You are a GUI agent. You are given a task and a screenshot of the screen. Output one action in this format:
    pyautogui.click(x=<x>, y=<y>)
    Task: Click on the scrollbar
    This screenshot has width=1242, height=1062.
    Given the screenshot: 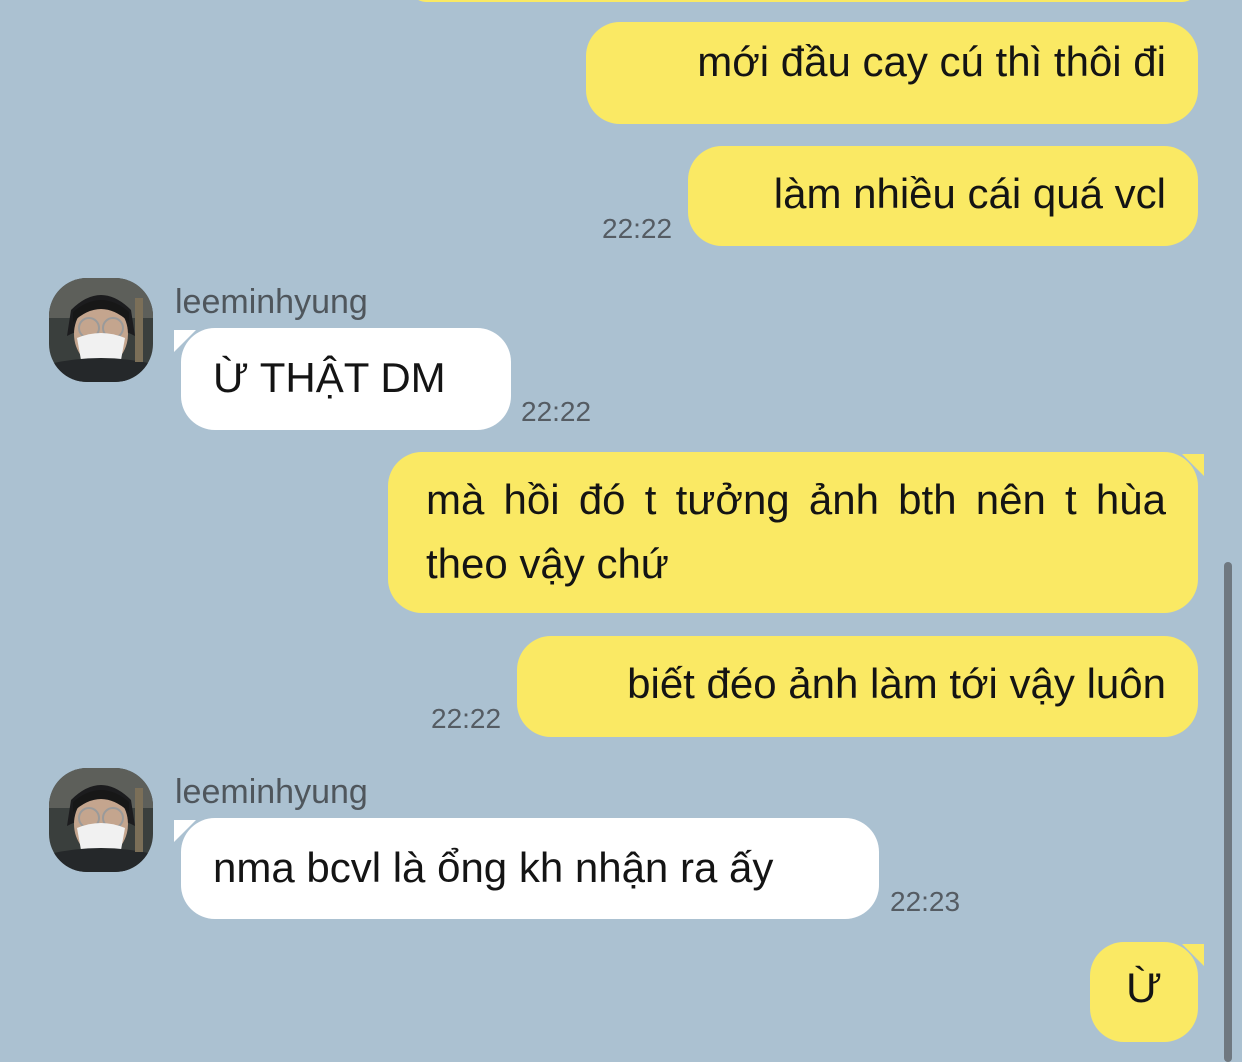 What is the action you would take?
    pyautogui.click(x=1228, y=812)
    